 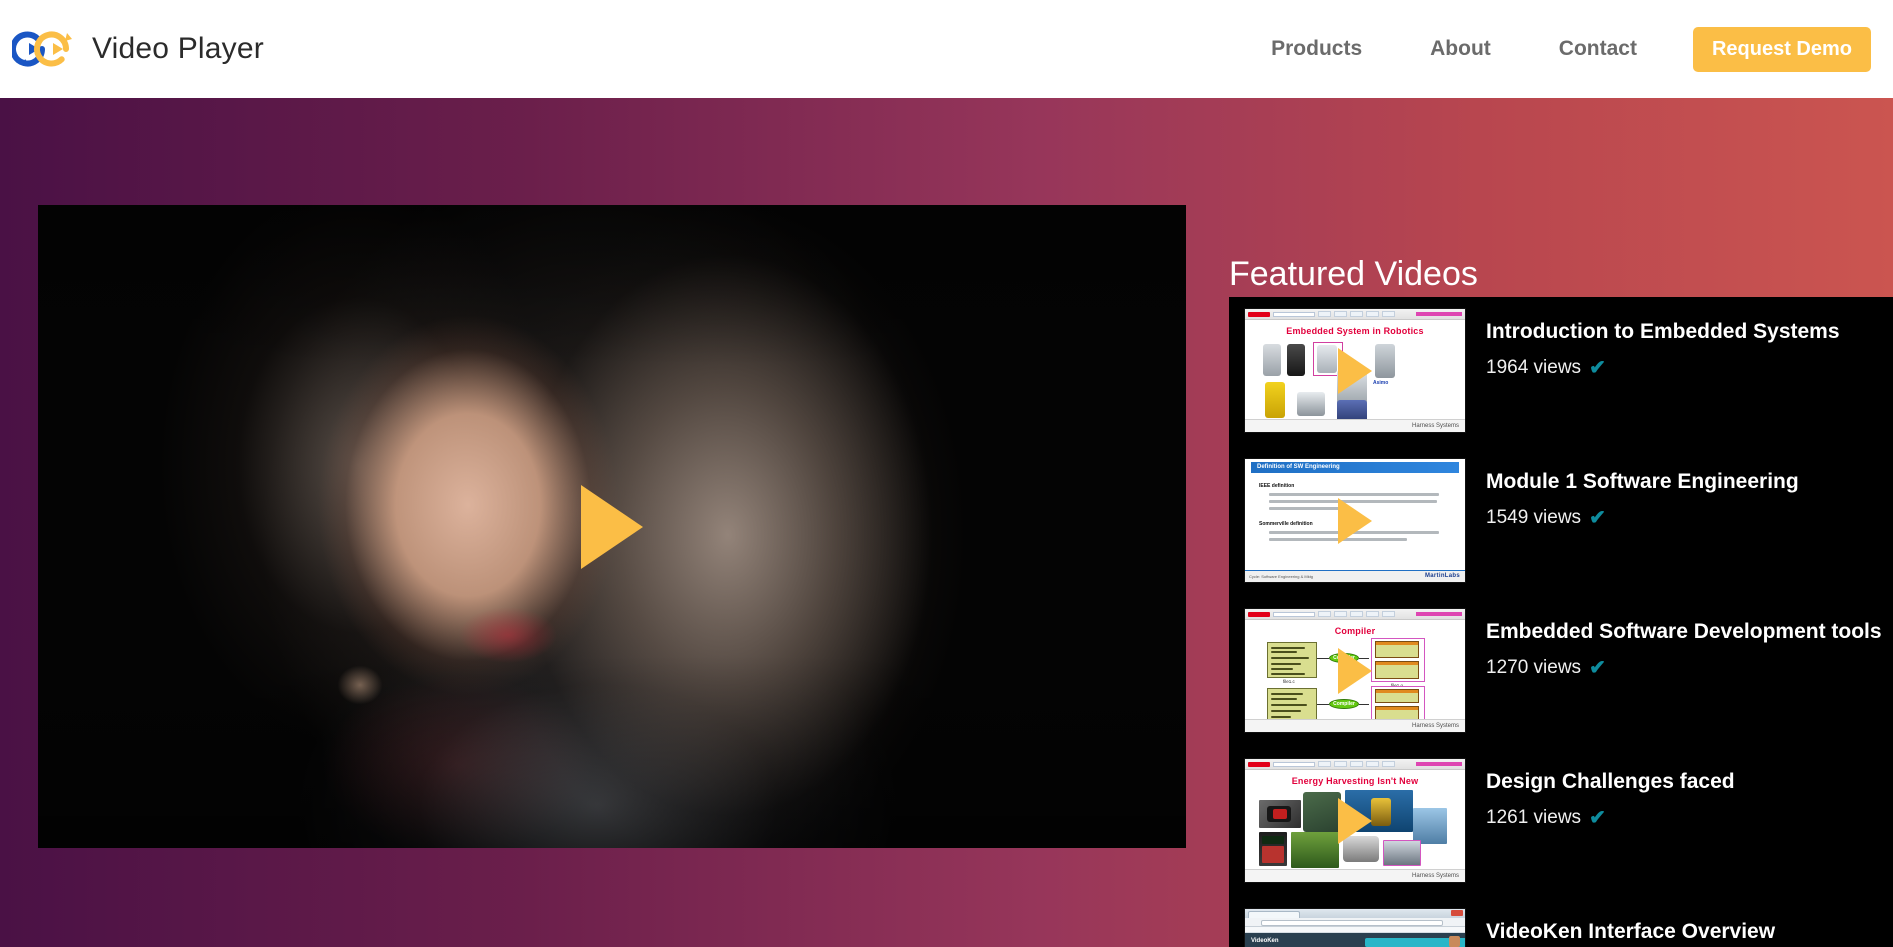 I want to click on video-views: 1964 views, so click(x=1534, y=368).